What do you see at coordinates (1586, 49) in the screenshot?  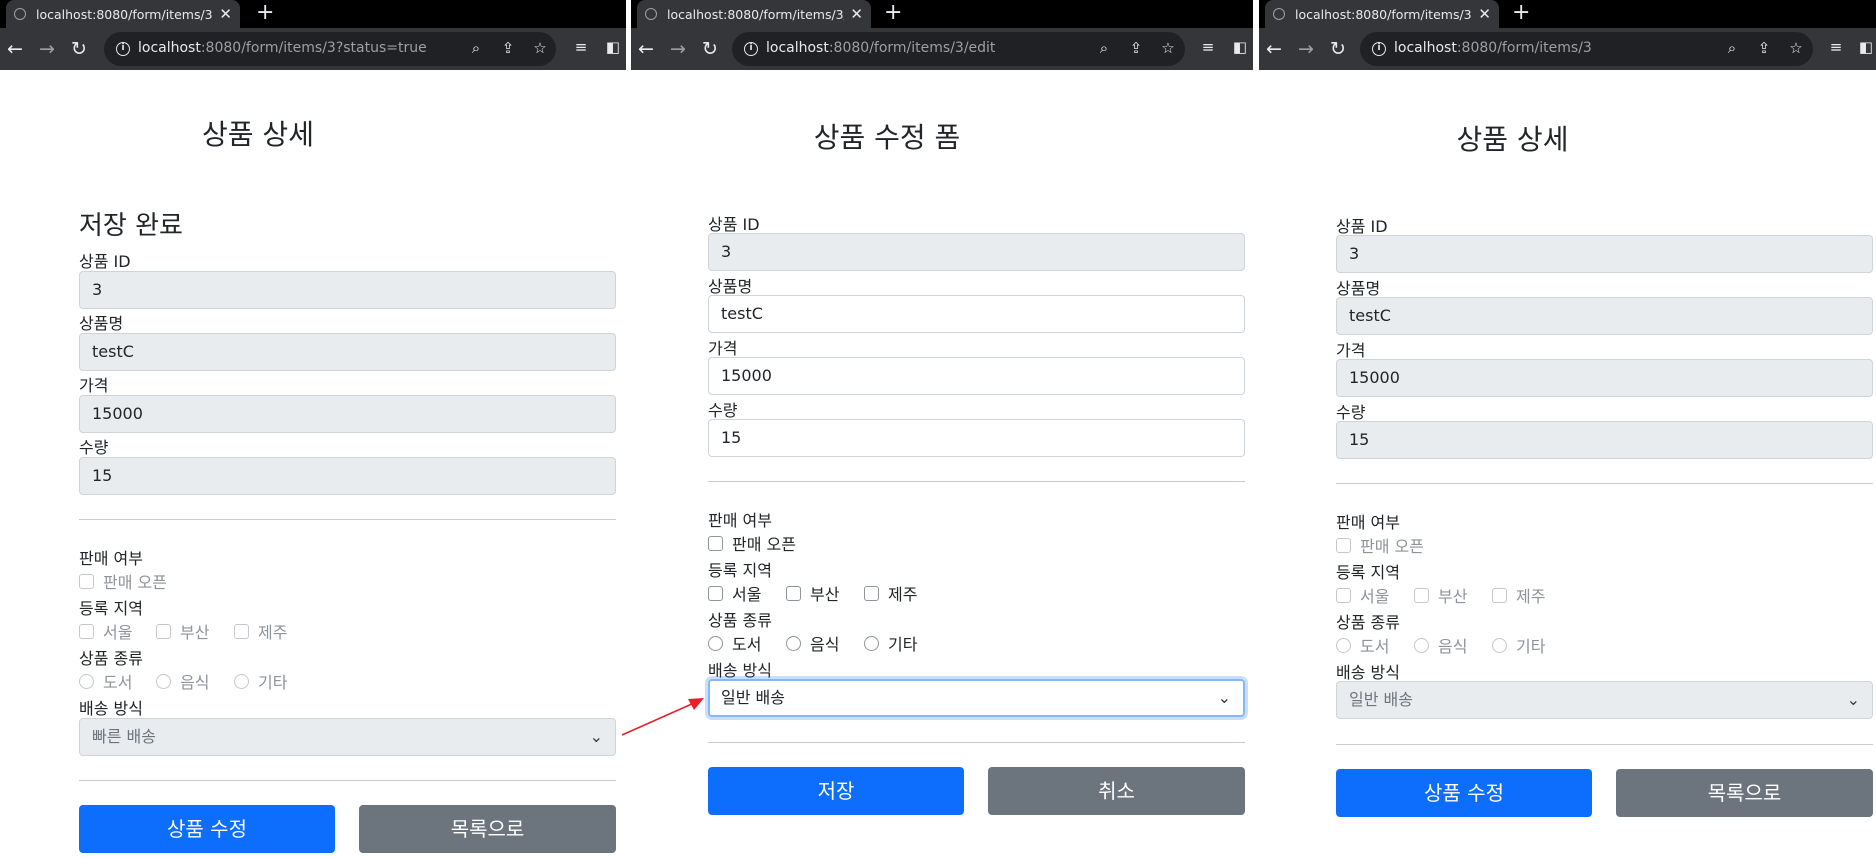 I see `address-bar: i localhost:8080/form/items/3 ⌕ ⇪ ☆` at bounding box center [1586, 49].